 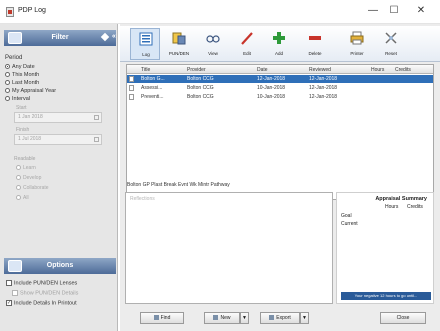 I want to click on column-credits: Credits, so click(x=403, y=70).